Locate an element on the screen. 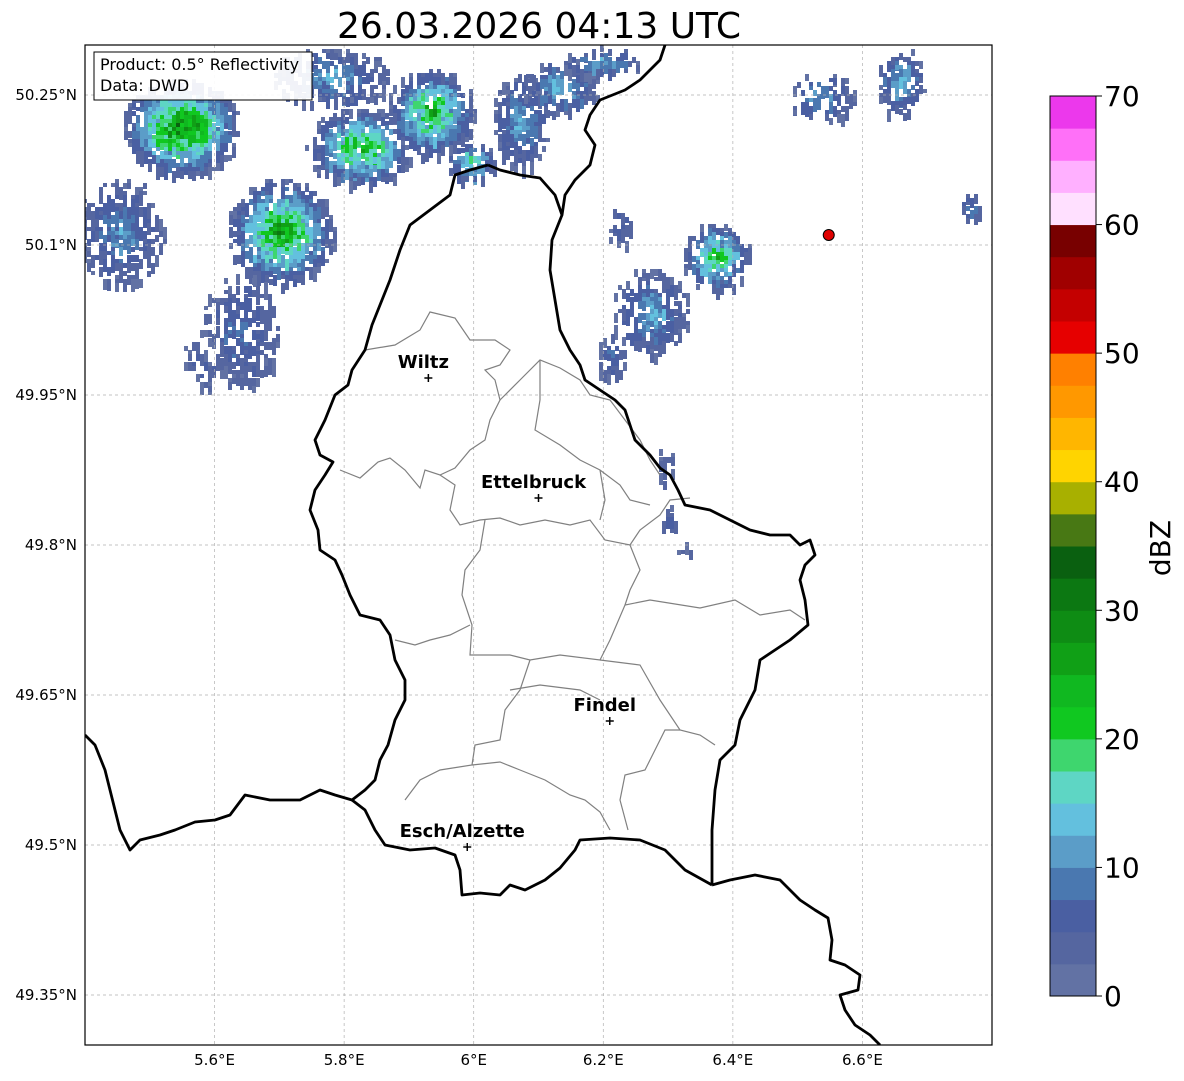 This screenshot has height=1081, width=1184. city-label: Esch/Alzette is located at coordinates (462, 831).